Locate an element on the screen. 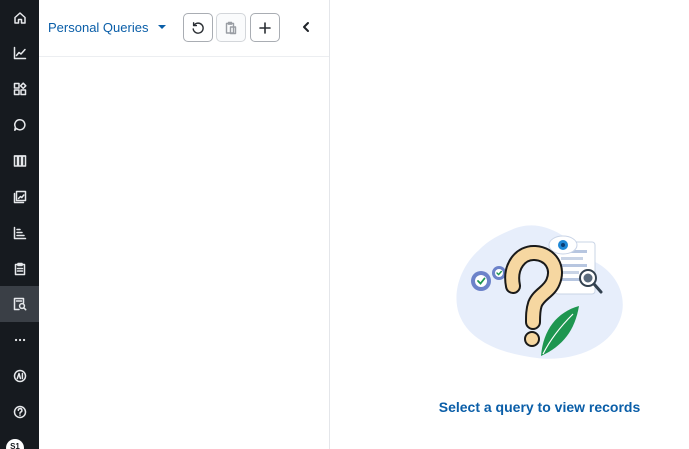 This screenshot has width=689, height=449. copy-icon is located at coordinates (231, 27).